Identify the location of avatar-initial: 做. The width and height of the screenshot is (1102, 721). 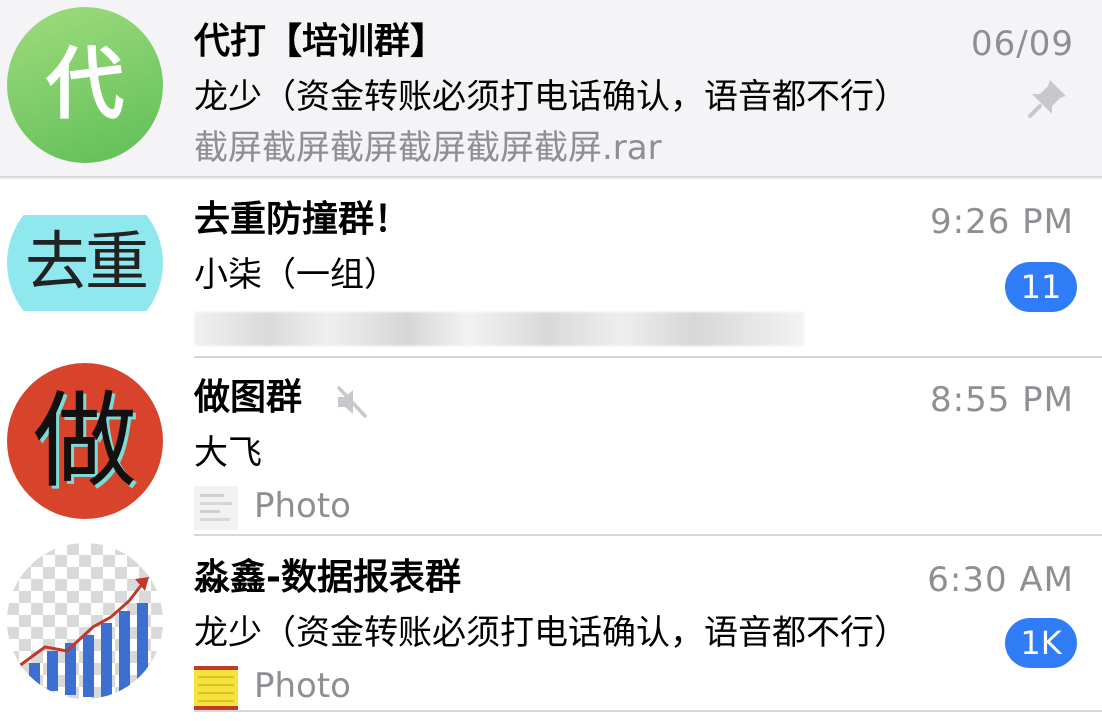
(84, 441).